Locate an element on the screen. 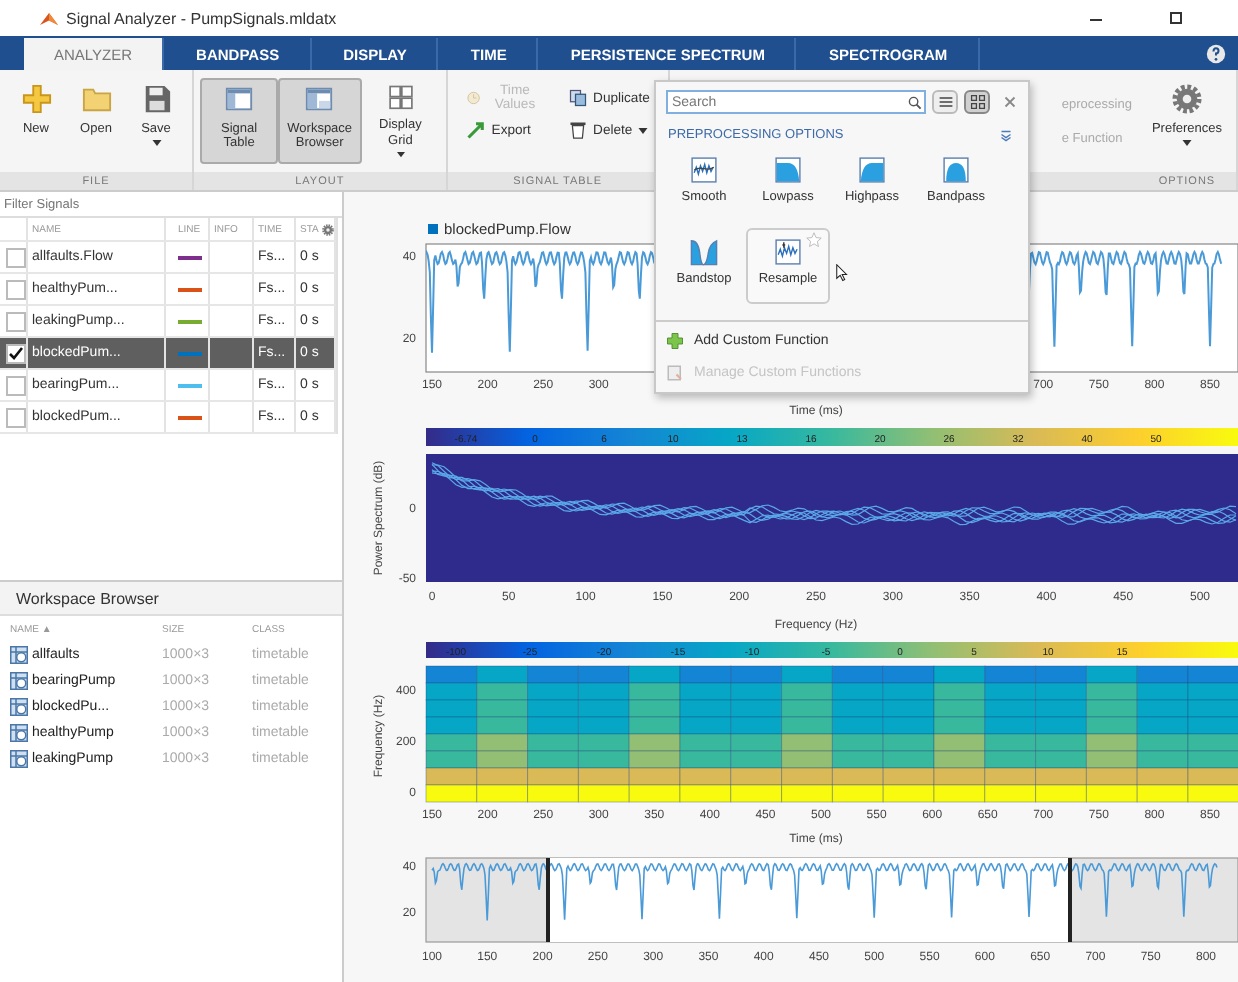  bandpass-filter-icon is located at coordinates (956, 170).